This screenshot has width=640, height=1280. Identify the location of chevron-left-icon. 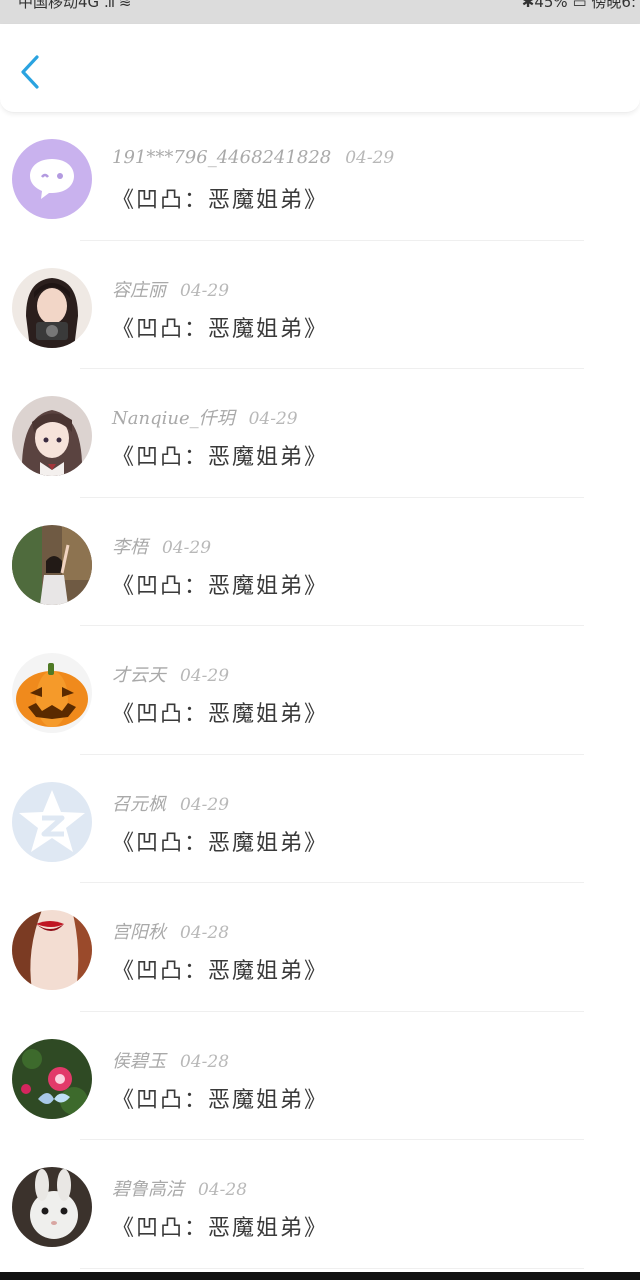
(30, 72).